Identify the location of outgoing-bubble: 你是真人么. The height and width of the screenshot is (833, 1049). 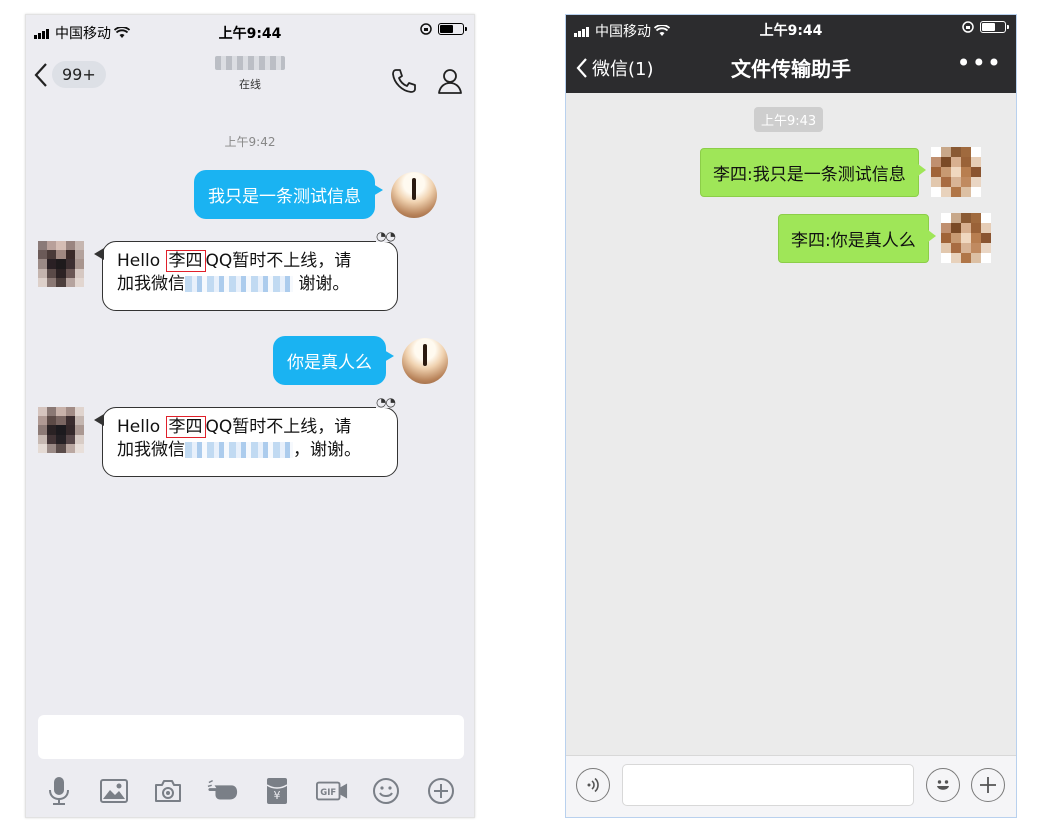
(333, 360).